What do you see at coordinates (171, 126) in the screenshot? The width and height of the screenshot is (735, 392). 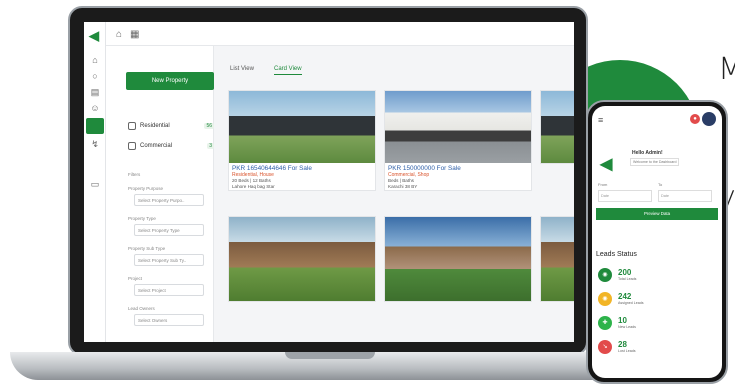 I see `category-residential: Residential 56` at bounding box center [171, 126].